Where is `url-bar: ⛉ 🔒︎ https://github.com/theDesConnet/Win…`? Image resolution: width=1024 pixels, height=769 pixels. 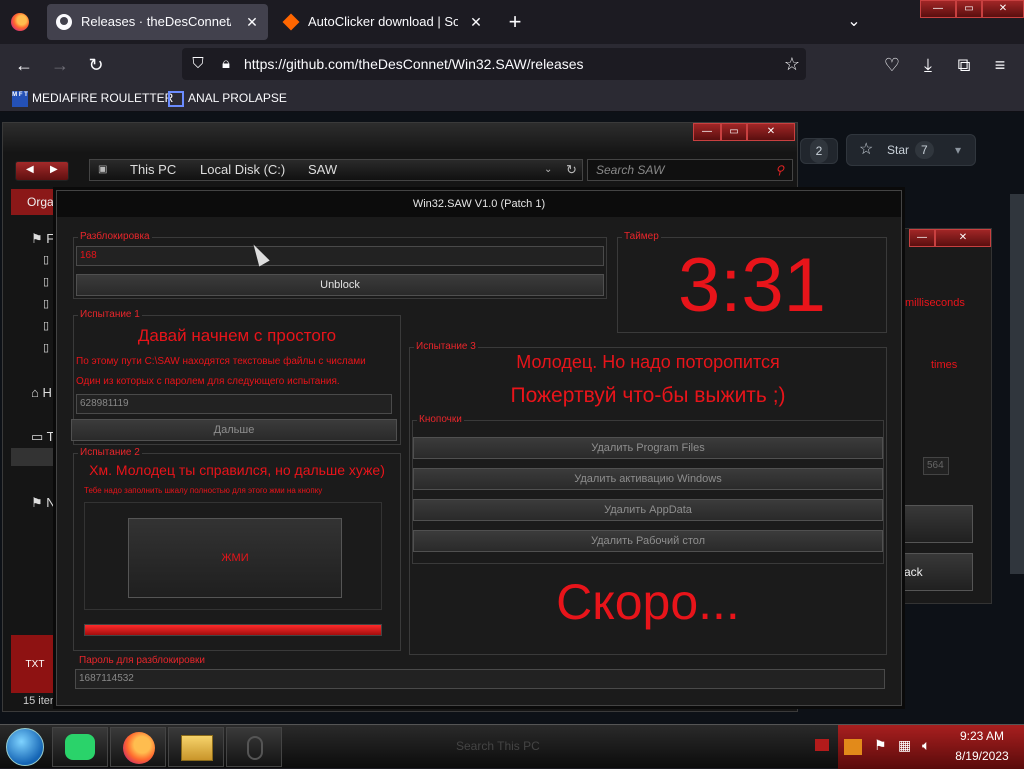
url-bar: ⛉ 🔒︎ https://github.com/theDesConnet/Win… is located at coordinates (494, 64).